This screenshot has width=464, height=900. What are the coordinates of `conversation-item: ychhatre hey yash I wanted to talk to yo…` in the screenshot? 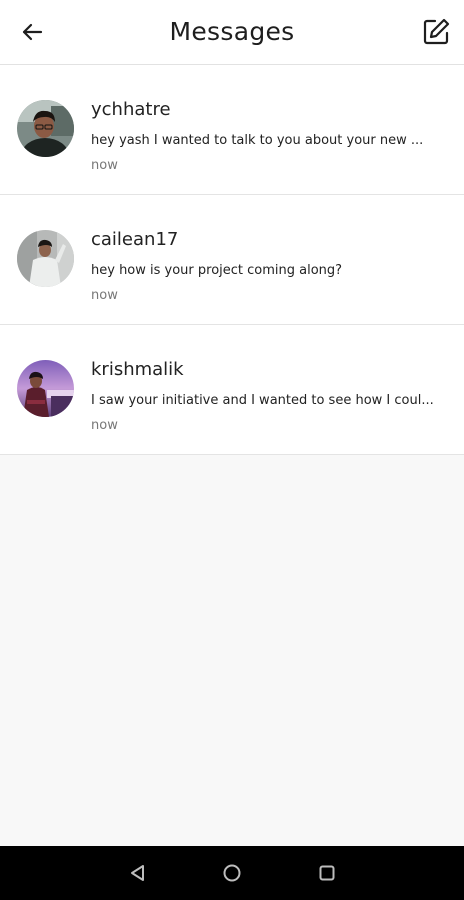 It's located at (232, 130).